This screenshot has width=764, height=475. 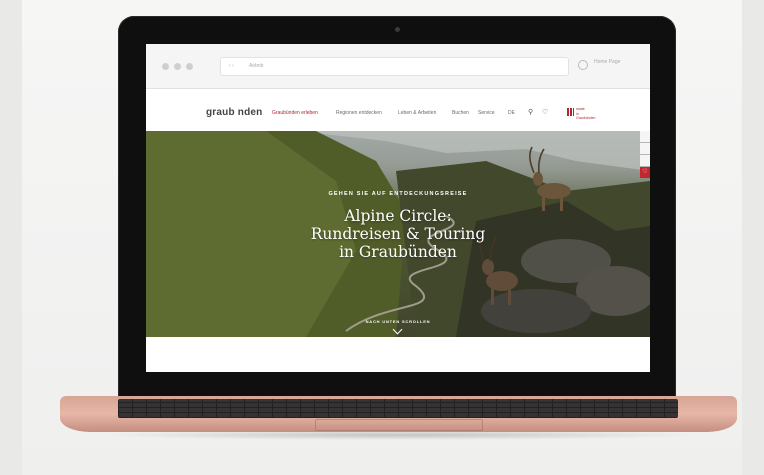 I want to click on nav-item-service: Service, so click(x=486, y=113).